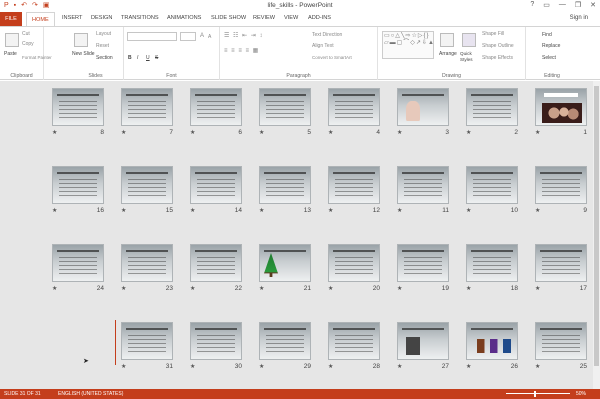 The image size is (600, 399). What do you see at coordinates (323, 46) in the screenshot?
I see `align-text-button: Align Text` at bounding box center [323, 46].